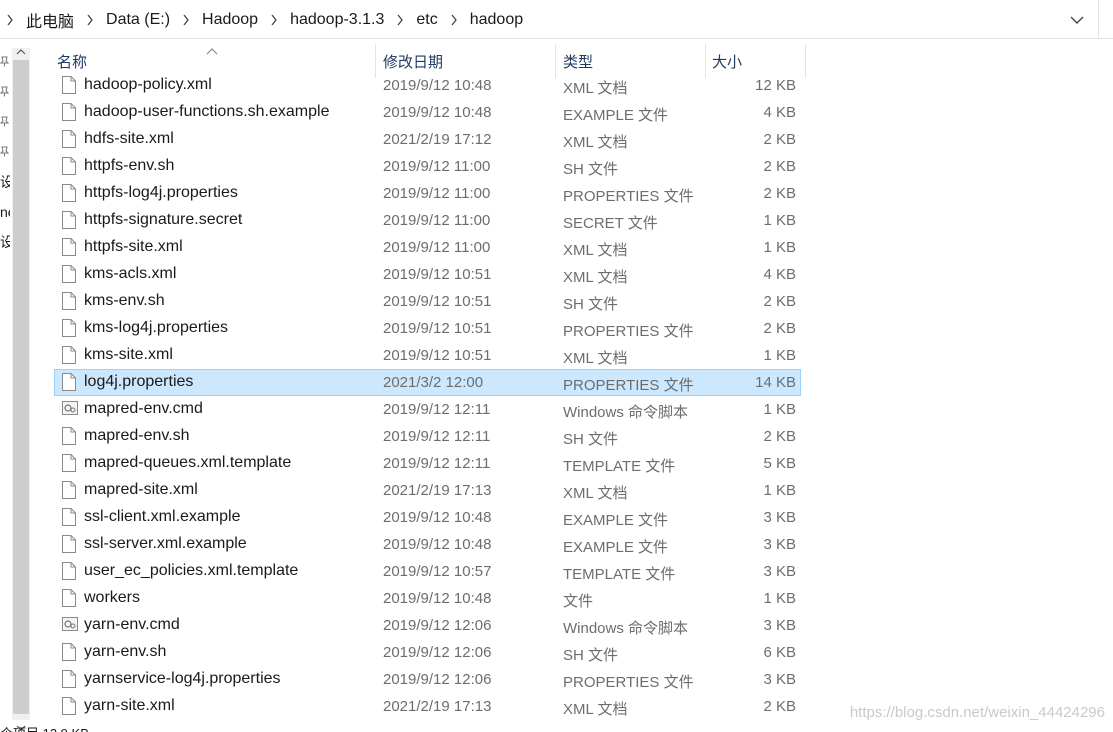  What do you see at coordinates (132, 624) in the screenshot?
I see `file-name: yarn-env.cmd` at bounding box center [132, 624].